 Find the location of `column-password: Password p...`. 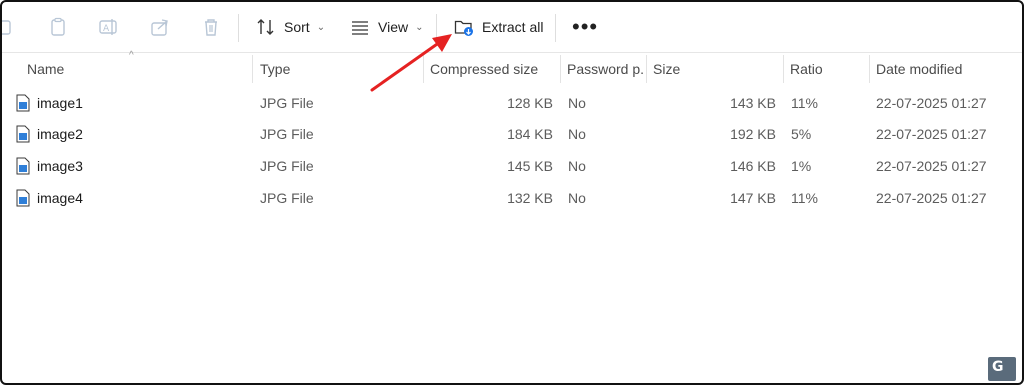

column-password: Password p... is located at coordinates (606, 69).